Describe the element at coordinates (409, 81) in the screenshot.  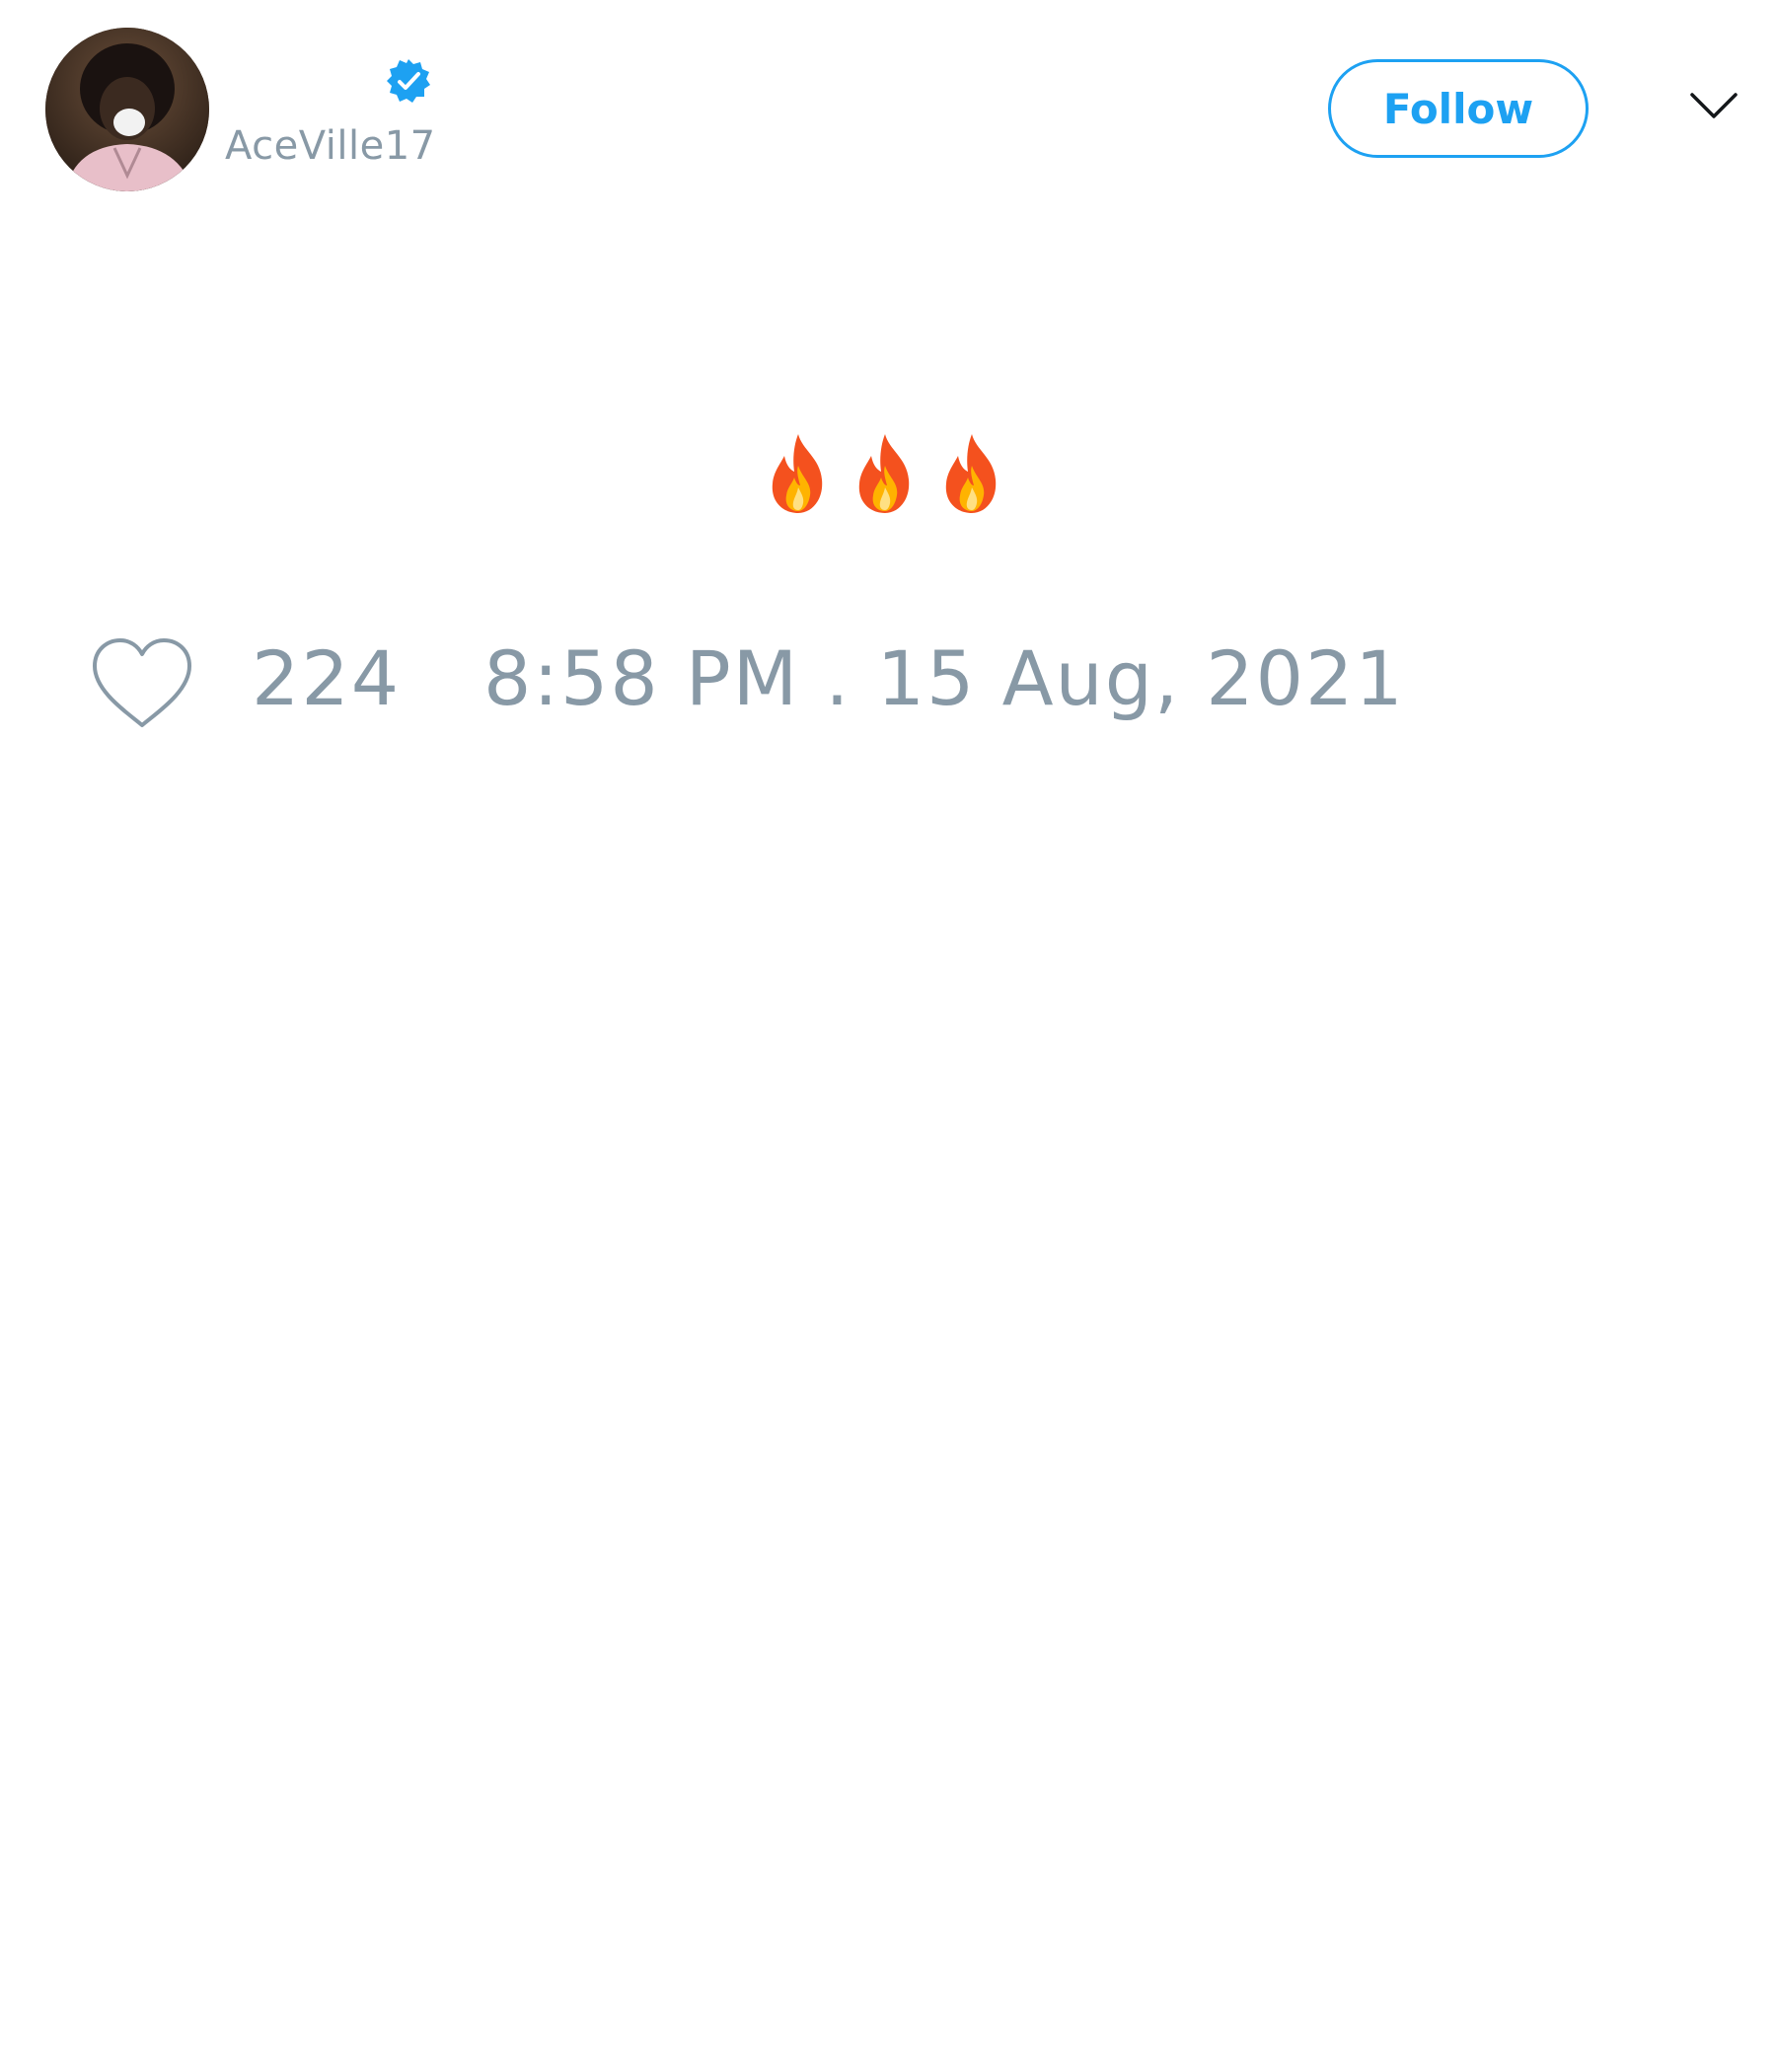
I see `verified-badge-icon` at that location.